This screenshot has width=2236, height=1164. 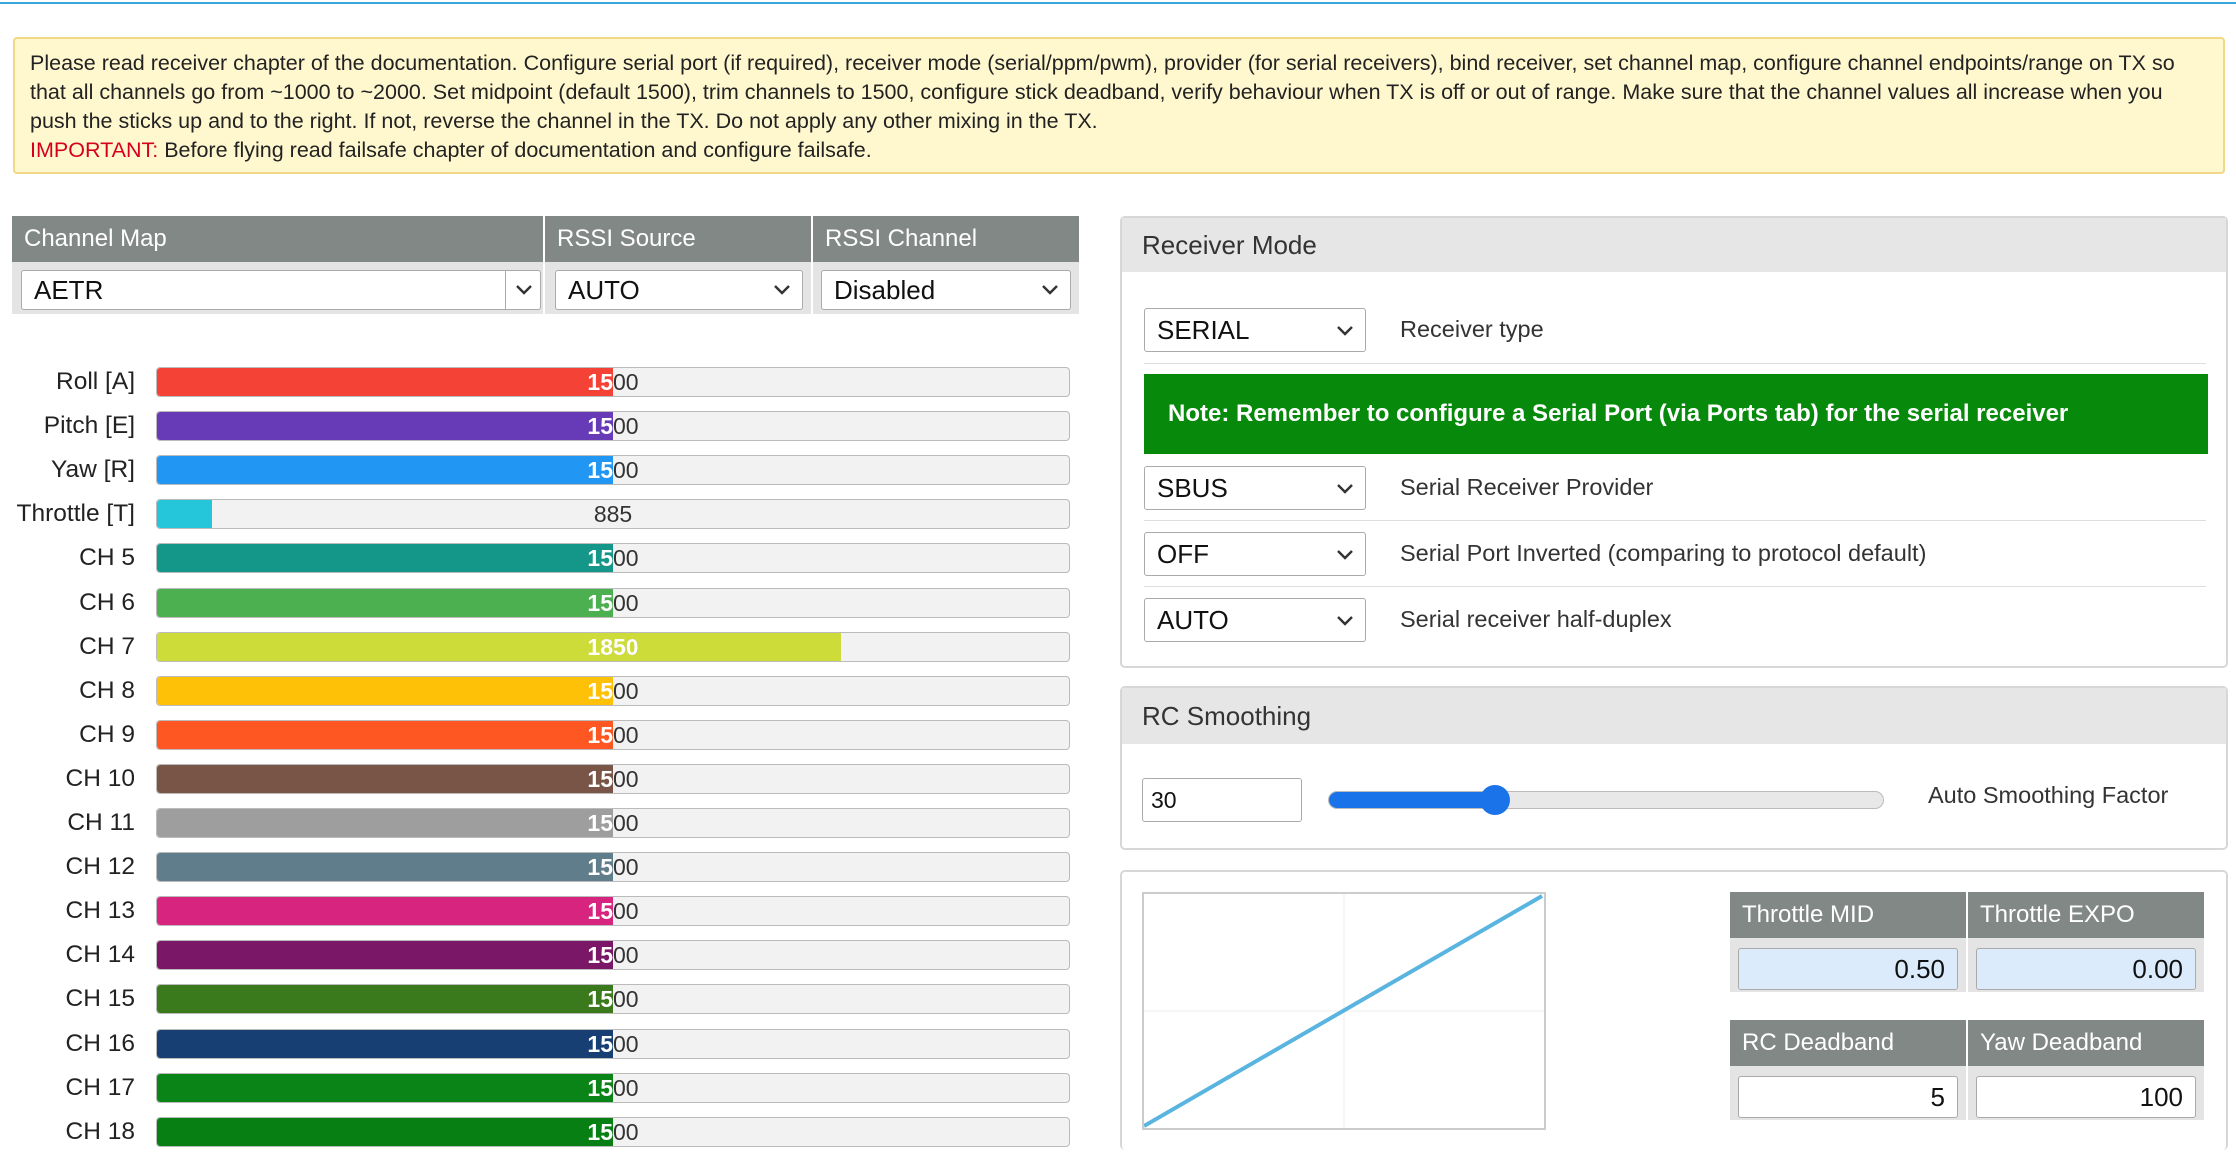 What do you see at coordinates (107, 646) in the screenshot?
I see `channel-label: CH 7` at bounding box center [107, 646].